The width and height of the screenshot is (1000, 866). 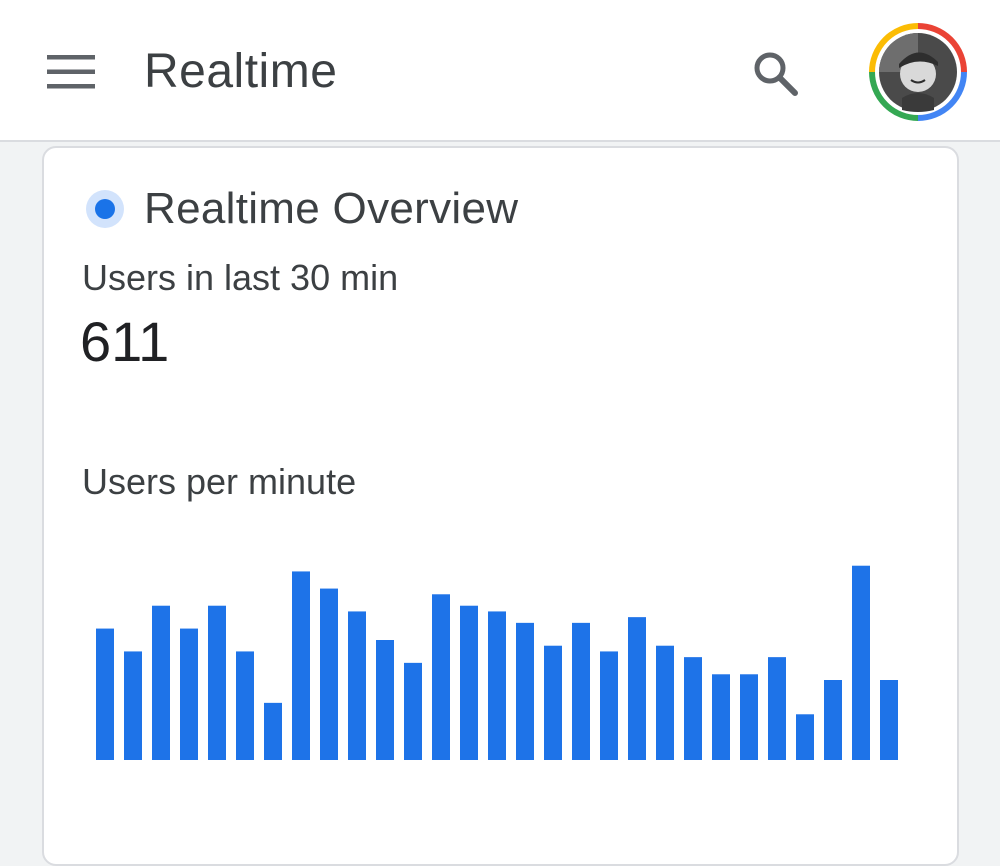 I want to click on users-30min-label: Users in last 30 min, so click(x=240, y=277).